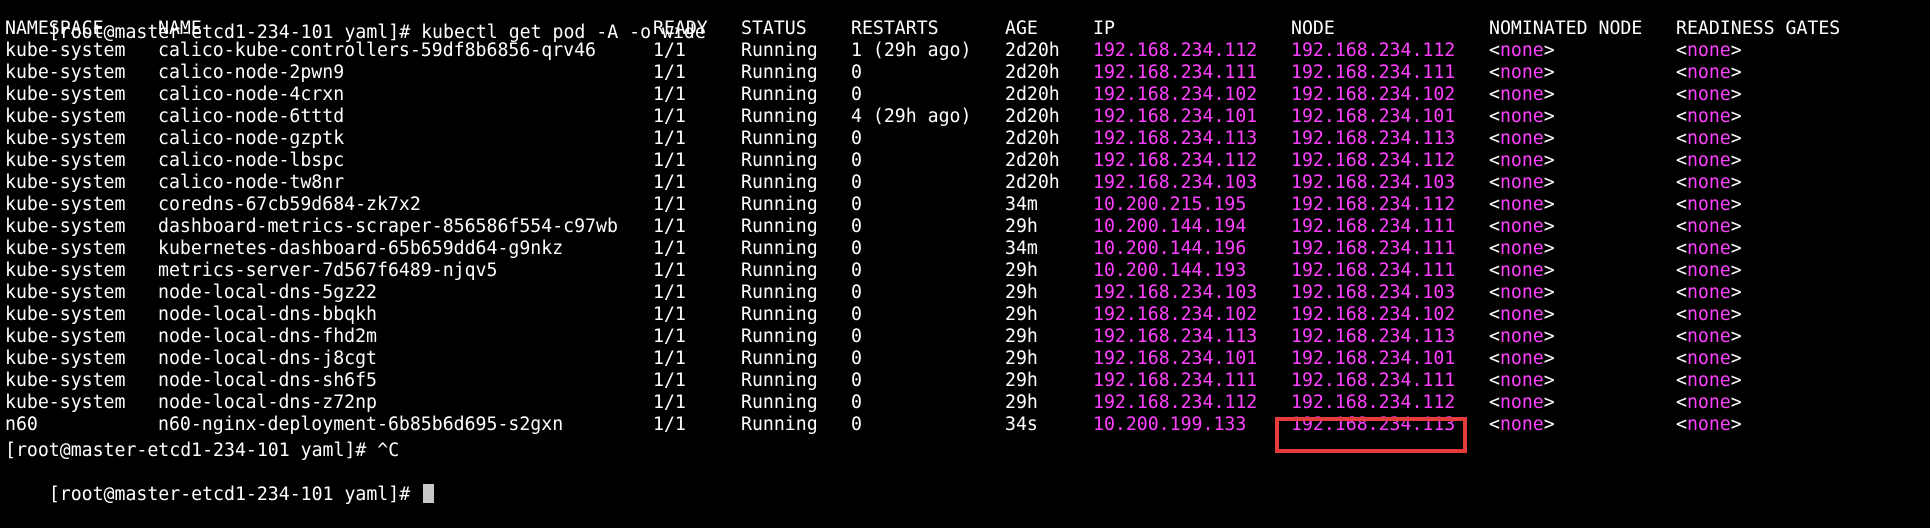 This screenshot has width=1930, height=528. Describe the element at coordinates (251, 116) in the screenshot. I see `cell-name: calico-node-6tttd` at that location.